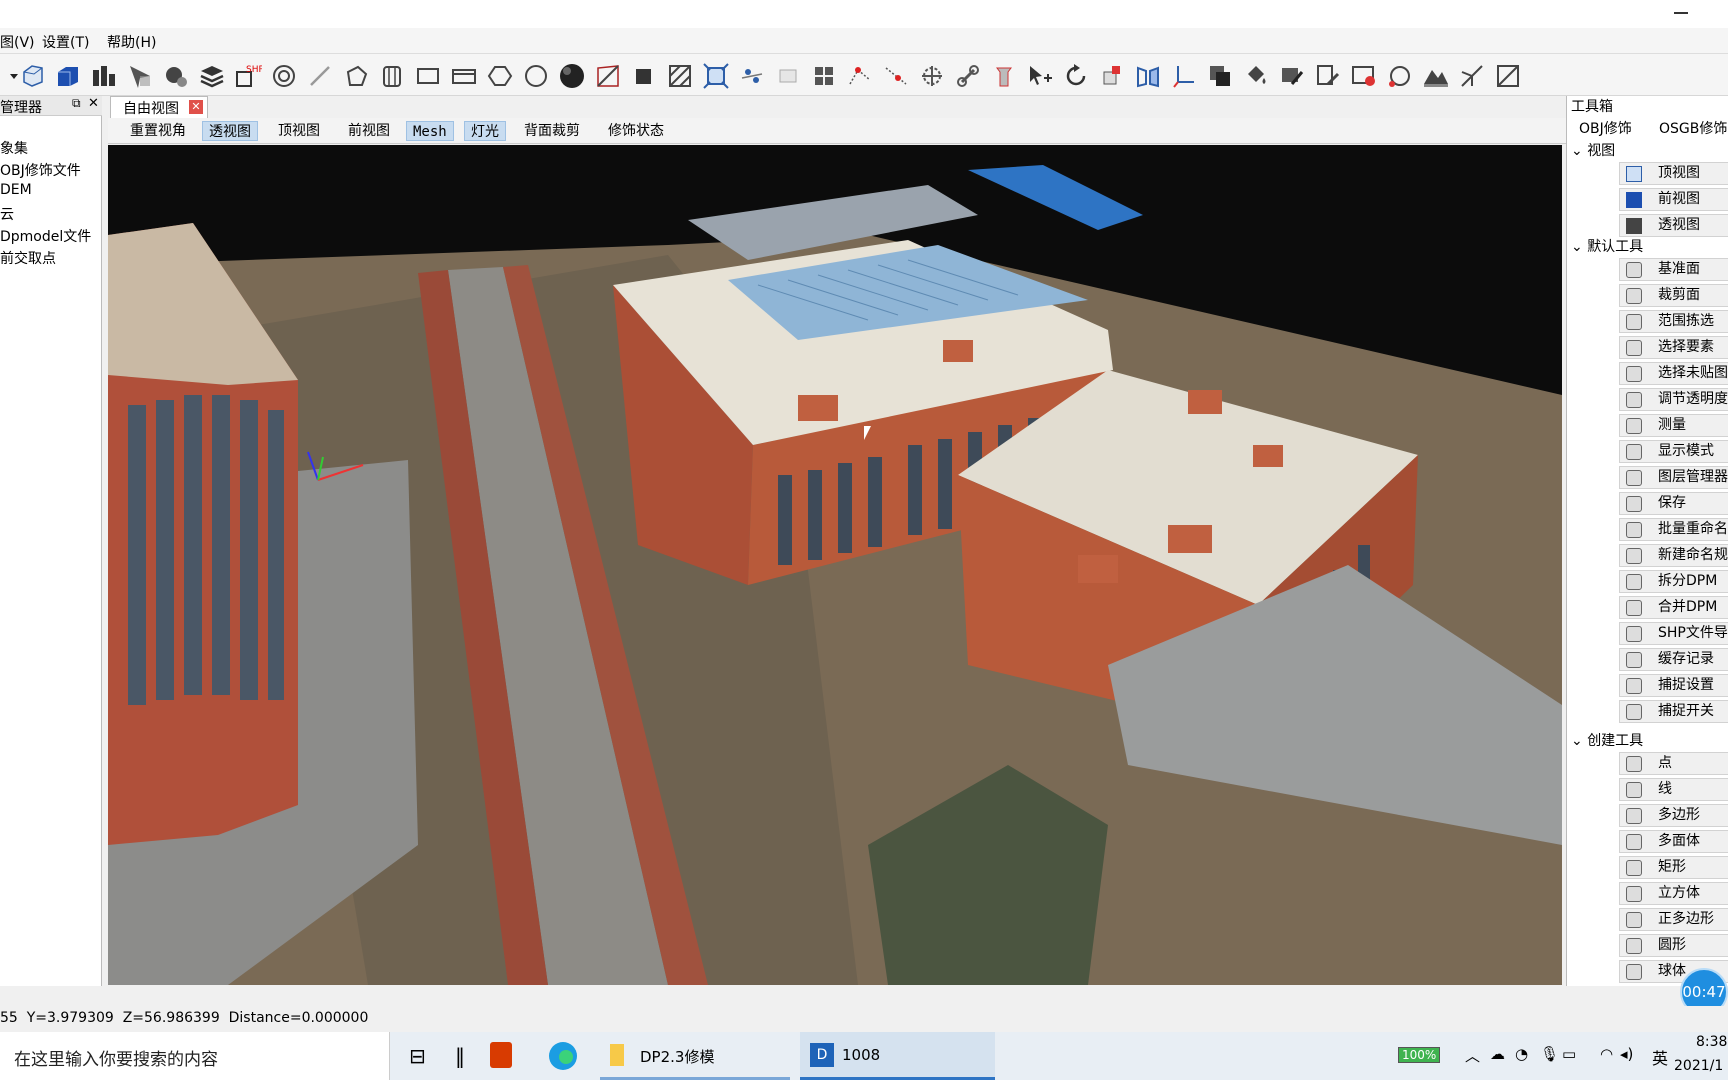 The height and width of the screenshot is (1080, 1728). Describe the element at coordinates (932, 76) in the screenshot. I see `cut-tool-icon` at that location.